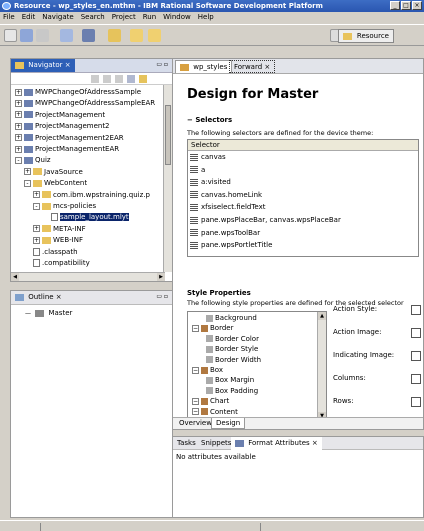 Image resolution: width=424 pixels, height=531 pixels. Describe the element at coordinates (67, 149) in the screenshot. I see `navigator-item: + ProjectManagementEAR` at that location.